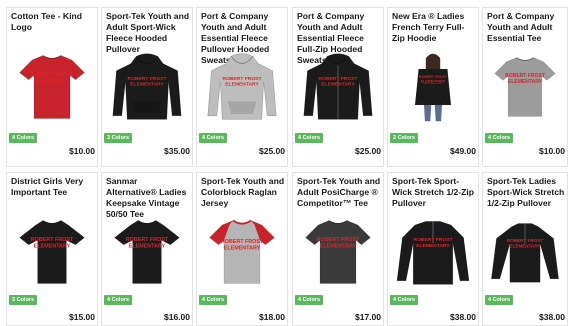 This screenshot has height=326, width=568. I want to click on product-price: $17.00, so click(368, 317).